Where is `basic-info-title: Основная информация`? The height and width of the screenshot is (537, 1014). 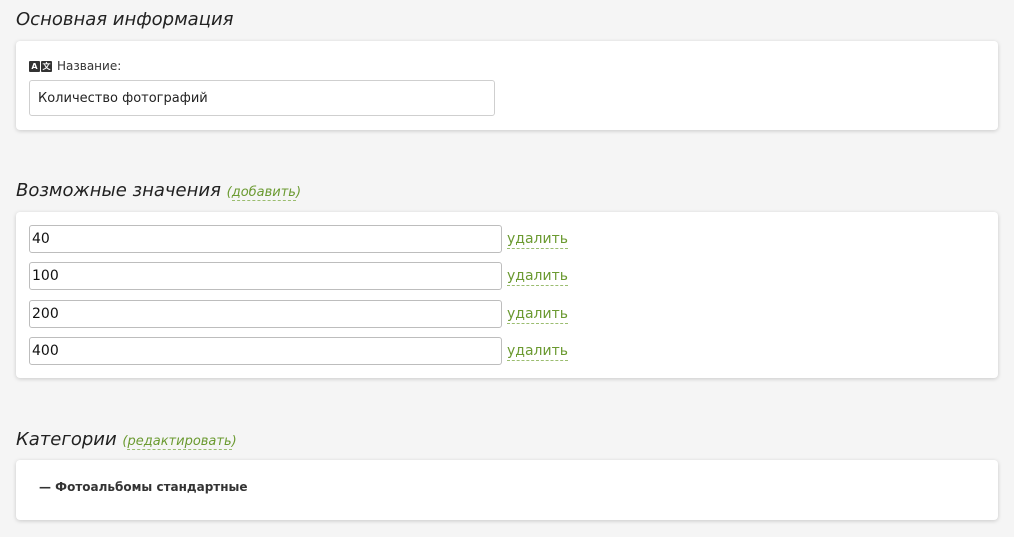 basic-info-title: Основная информация is located at coordinates (125, 20).